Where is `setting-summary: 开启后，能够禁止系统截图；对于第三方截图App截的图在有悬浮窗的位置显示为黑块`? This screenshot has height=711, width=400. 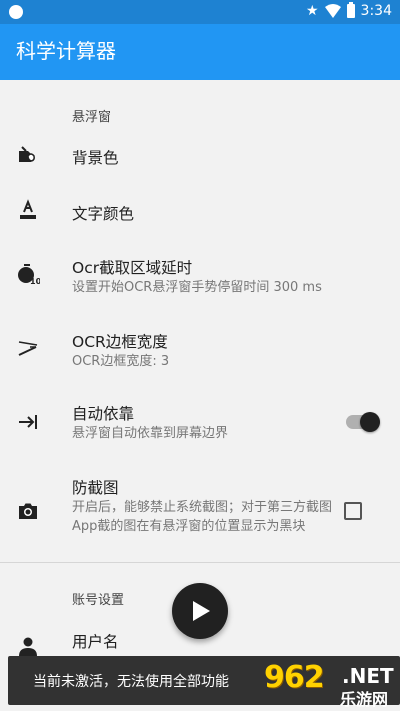
setting-summary: 开启后，能够禁止系统截图；对于第三方截图App截的图在有悬浮窗的位置显示为黑块 is located at coordinates (202, 517).